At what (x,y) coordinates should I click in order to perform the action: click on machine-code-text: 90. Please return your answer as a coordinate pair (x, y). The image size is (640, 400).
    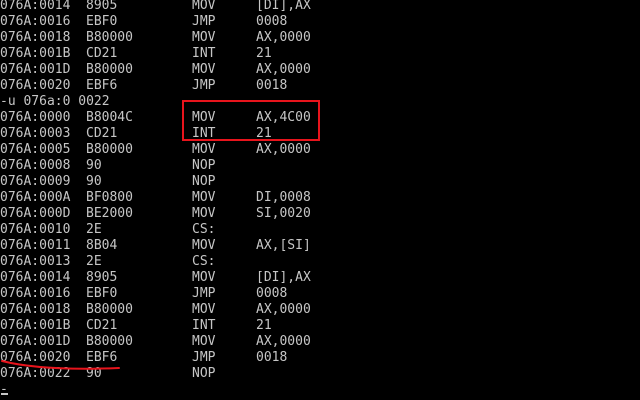
    Looking at the image, I should click on (94, 181).